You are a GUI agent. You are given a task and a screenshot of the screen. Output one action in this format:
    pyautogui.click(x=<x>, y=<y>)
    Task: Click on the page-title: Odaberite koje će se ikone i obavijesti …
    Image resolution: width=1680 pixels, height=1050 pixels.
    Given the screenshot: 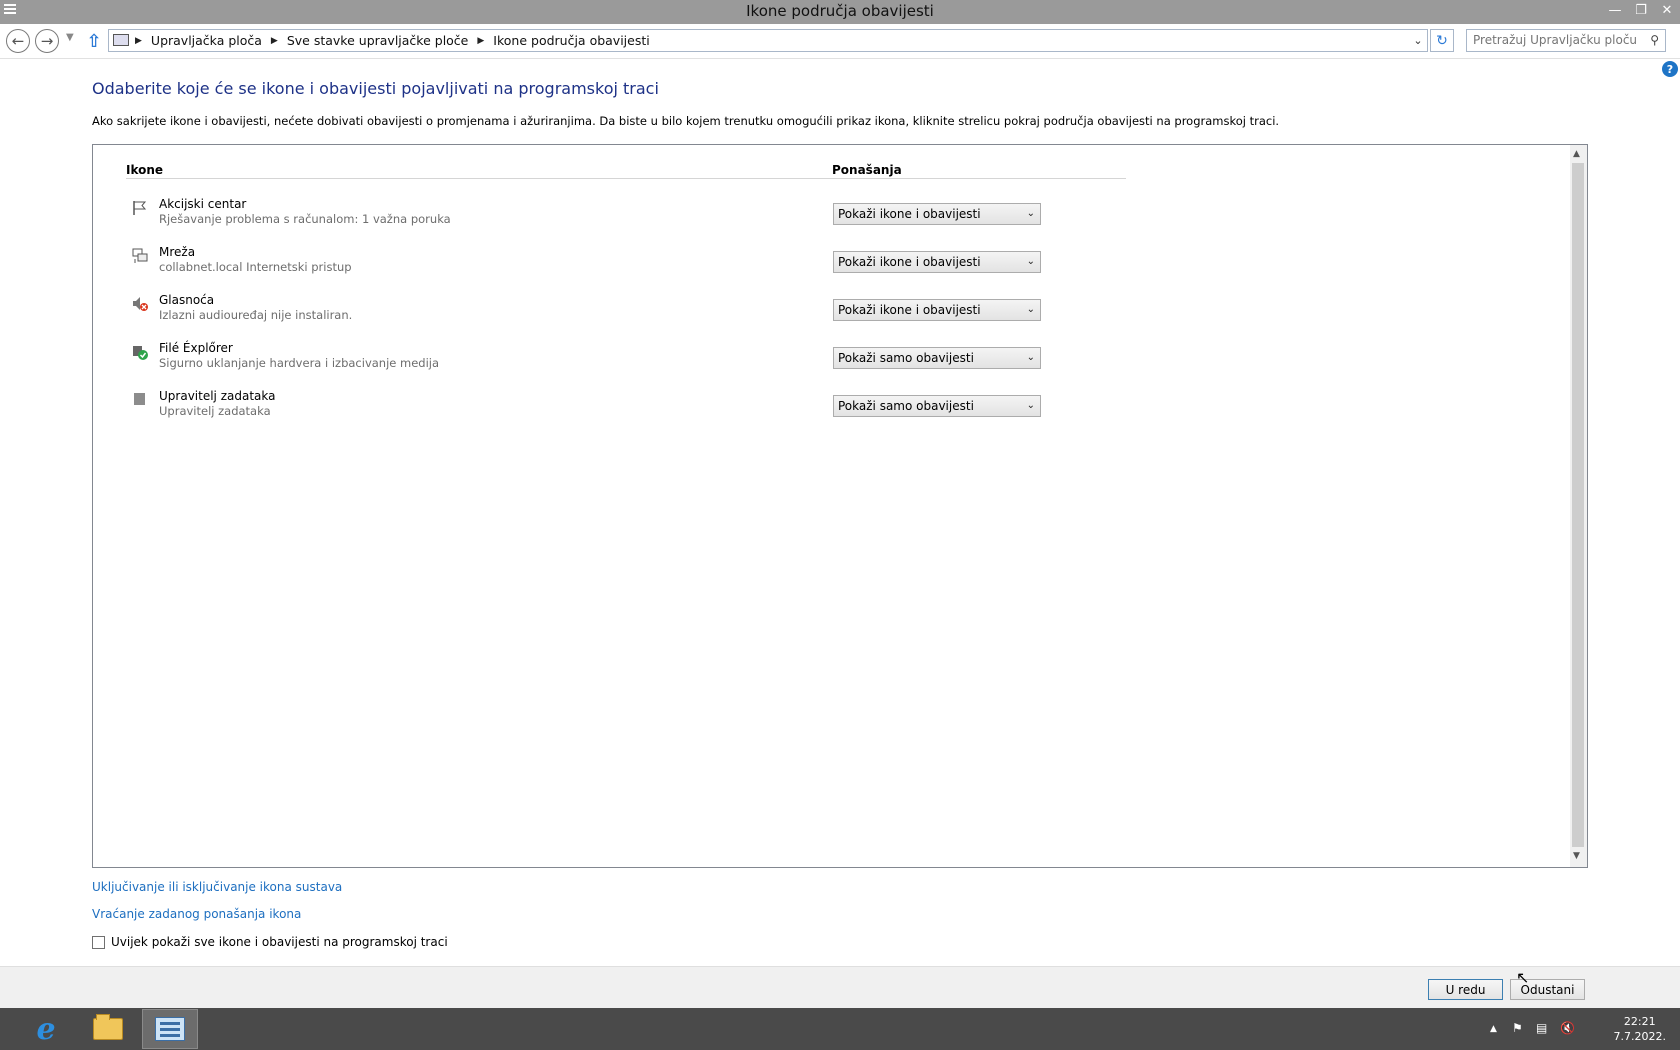 What is the action you would take?
    pyautogui.click(x=375, y=88)
    